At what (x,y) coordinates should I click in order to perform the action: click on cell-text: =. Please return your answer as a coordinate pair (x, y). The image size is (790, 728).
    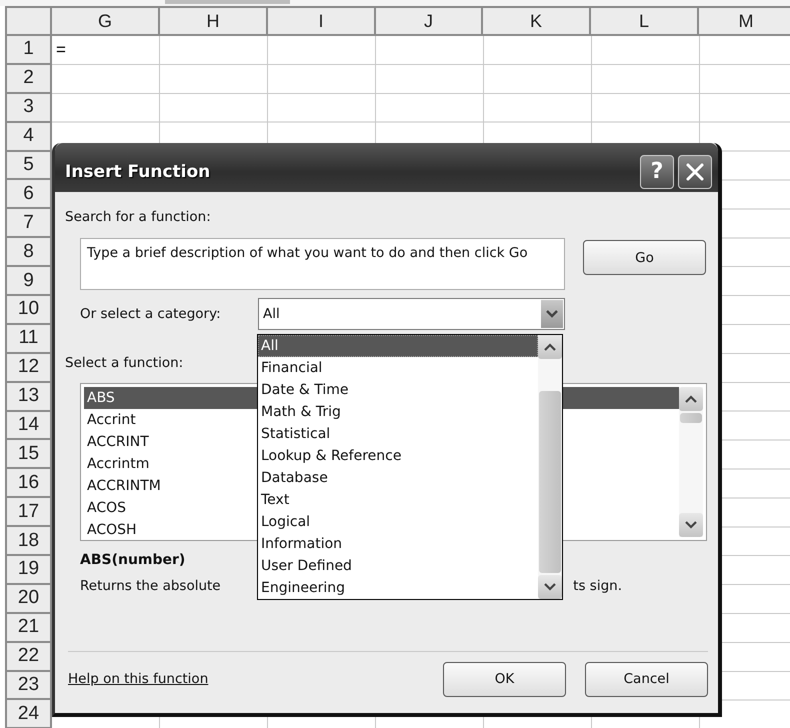
    Looking at the image, I should click on (61, 50).